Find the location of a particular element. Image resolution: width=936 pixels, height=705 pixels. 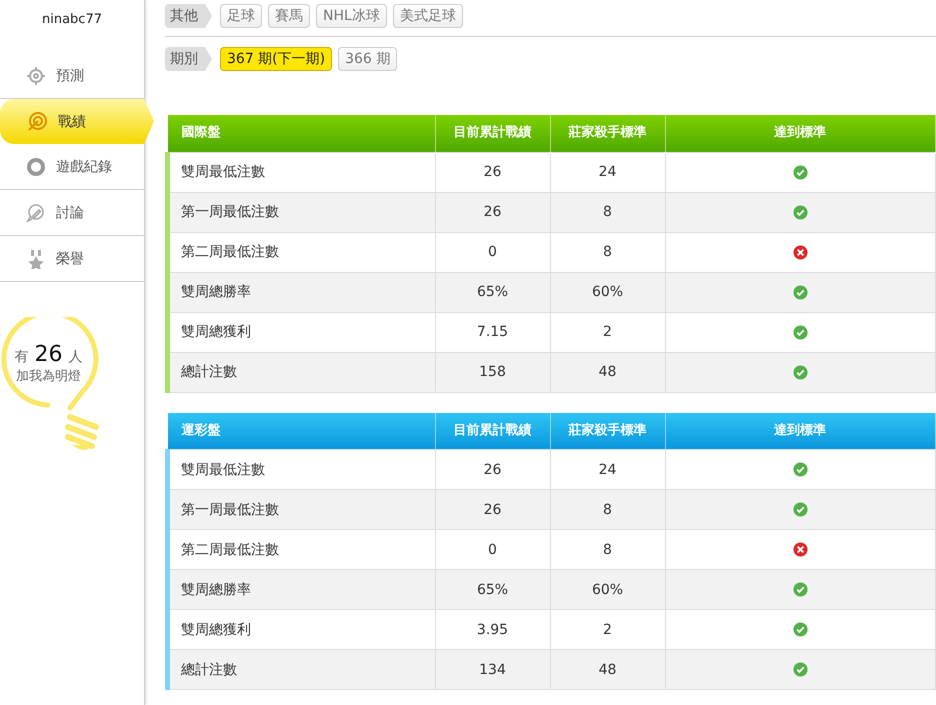

nav-item: 遊戲紀錄 is located at coordinates (72, 167).